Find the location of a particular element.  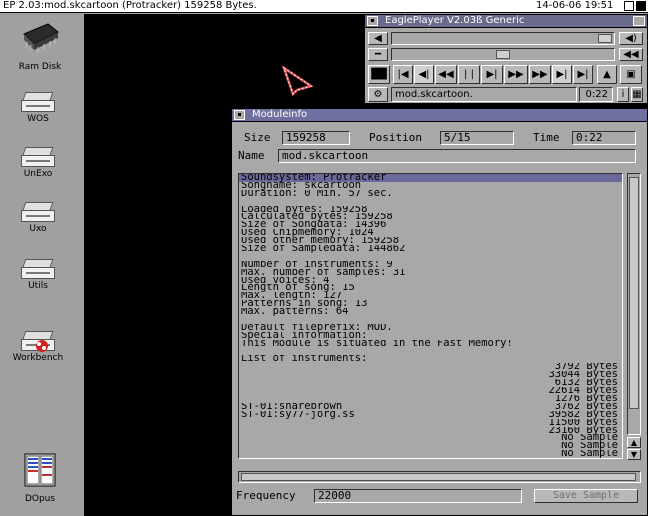

info-line: Size of Songdata: 14396 is located at coordinates (430, 225).